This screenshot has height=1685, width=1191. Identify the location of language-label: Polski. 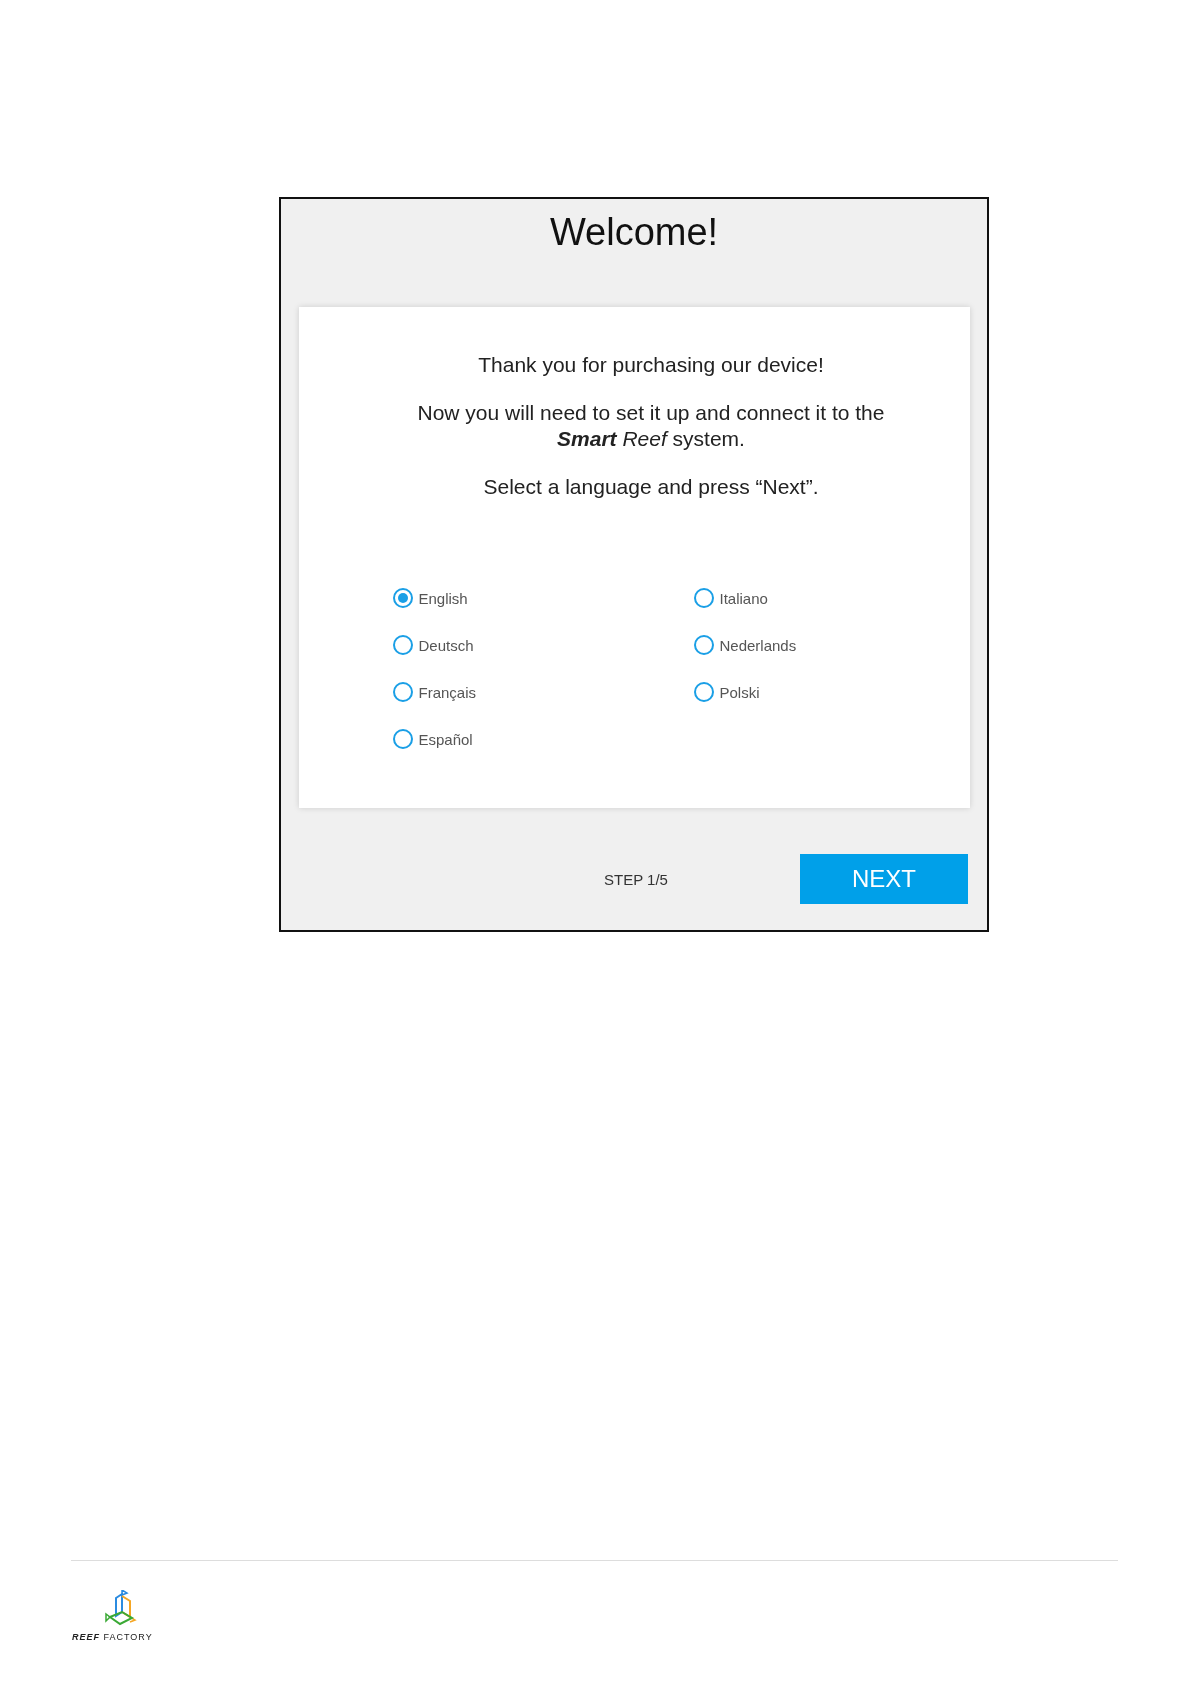
(739, 692).